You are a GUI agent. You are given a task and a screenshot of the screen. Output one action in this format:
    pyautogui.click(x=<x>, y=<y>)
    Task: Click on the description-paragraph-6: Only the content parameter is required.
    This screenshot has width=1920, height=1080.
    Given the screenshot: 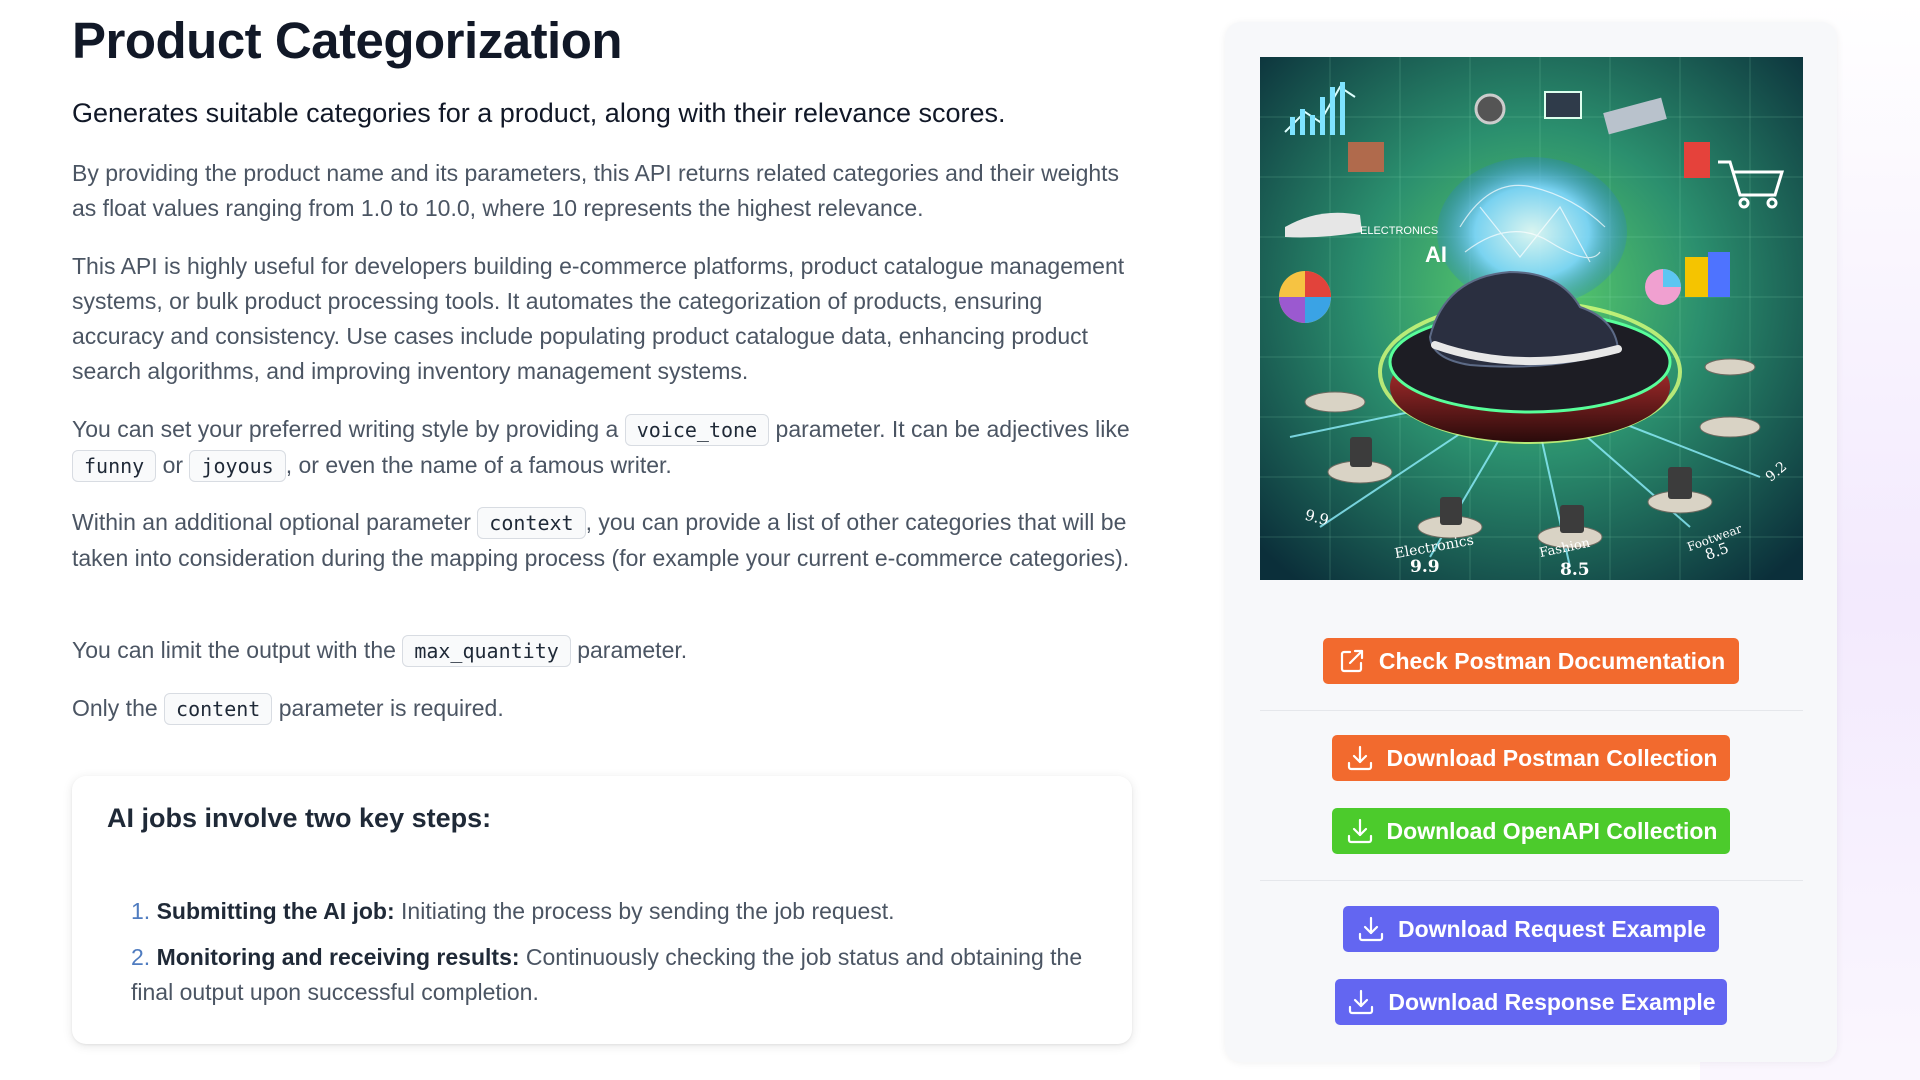 What is the action you would take?
    pyautogui.click(x=602, y=709)
    